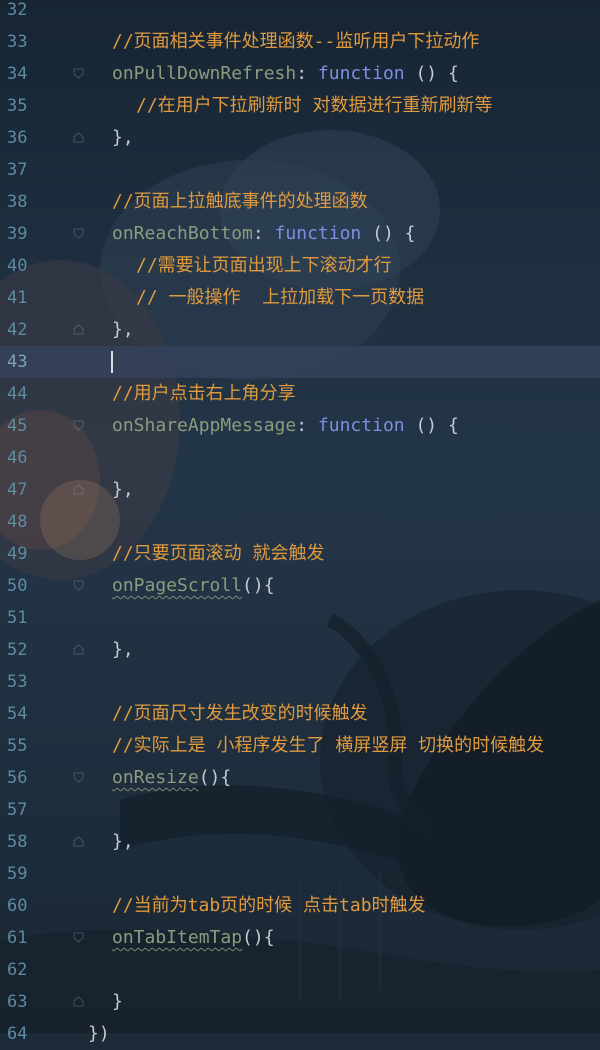 The width and height of the screenshot is (600, 1050). I want to click on line-number: 32, so click(17, 10).